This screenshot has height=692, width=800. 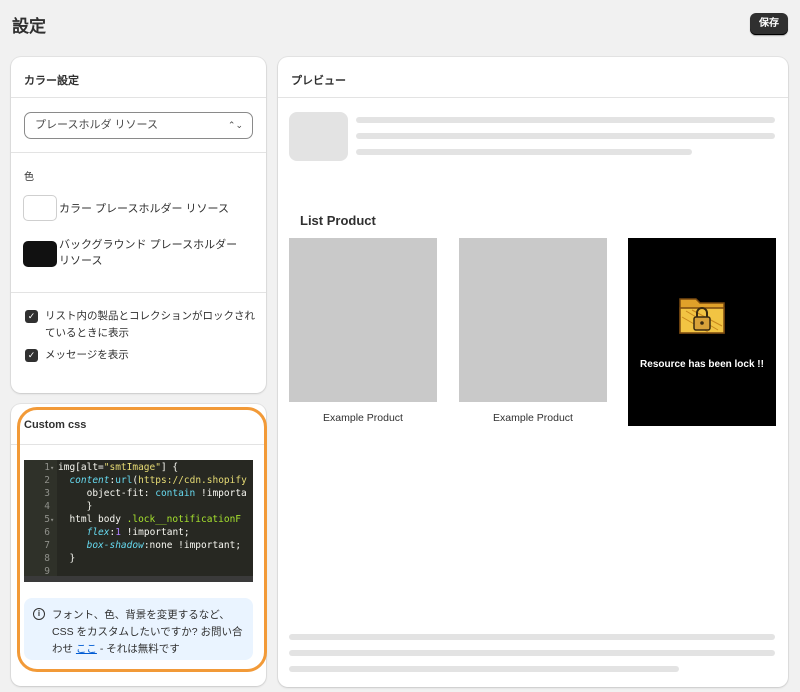 I want to click on editor-scrollbar, so click(x=138, y=579).